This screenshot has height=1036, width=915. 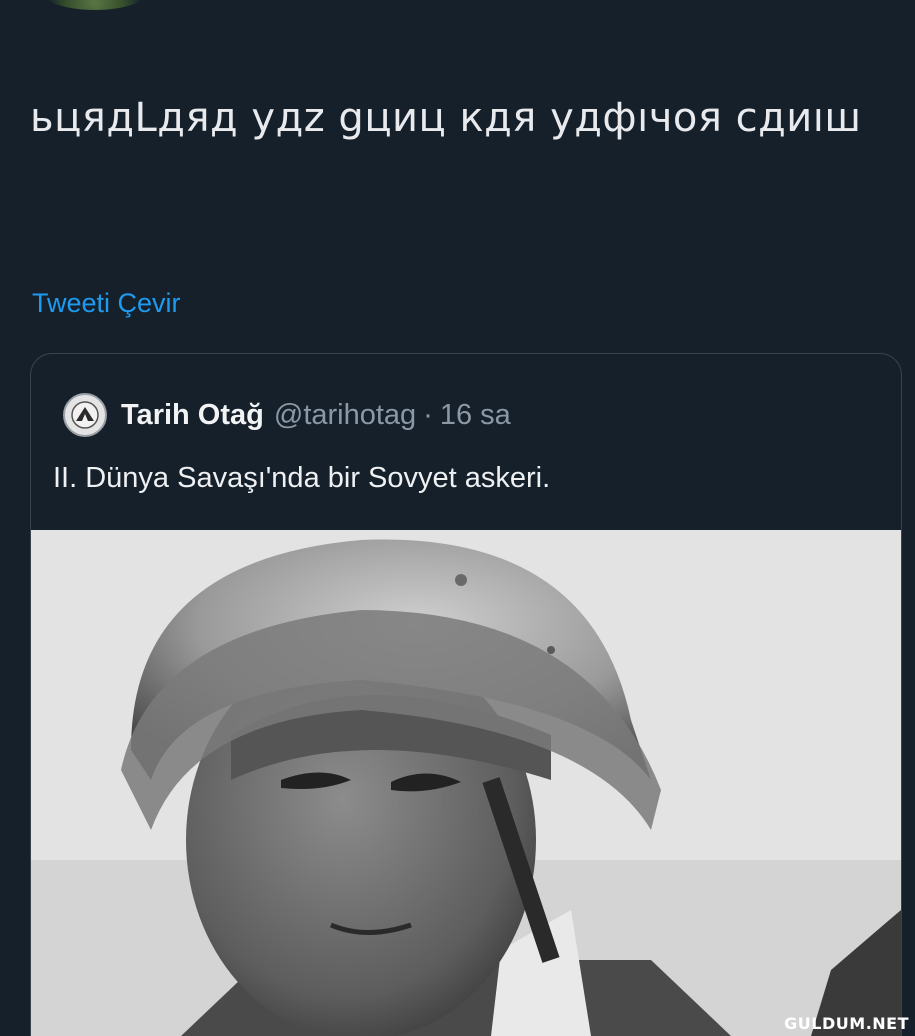 I want to click on author-avatar, so click(x=95, y=5).